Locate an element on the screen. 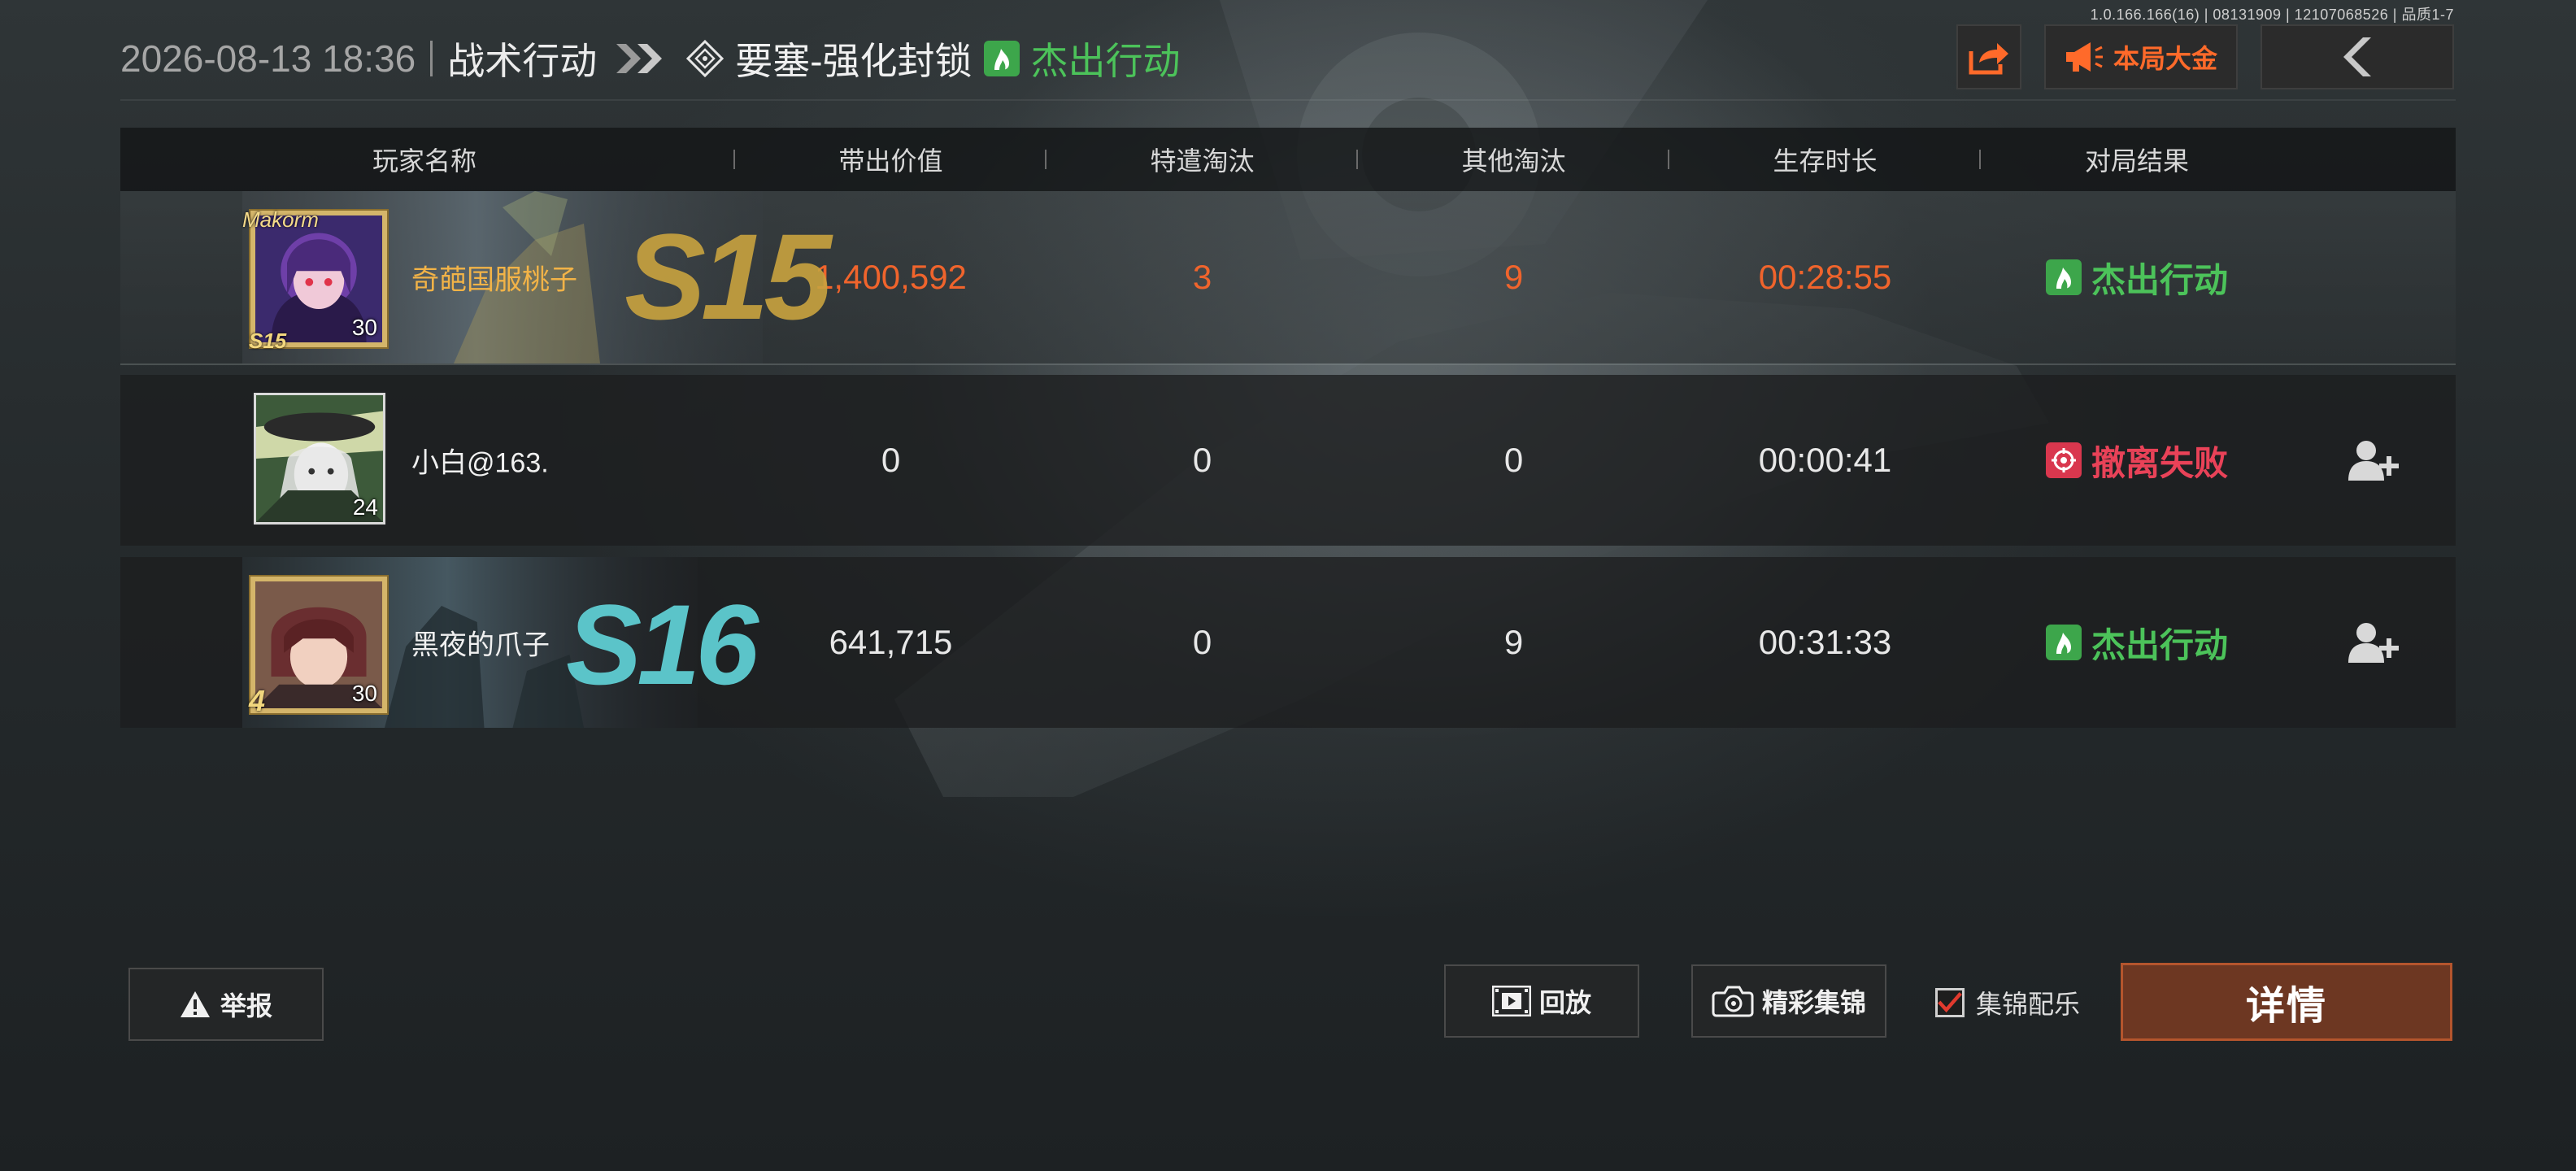  column-header: 对局结果 is located at coordinates (2137, 161).